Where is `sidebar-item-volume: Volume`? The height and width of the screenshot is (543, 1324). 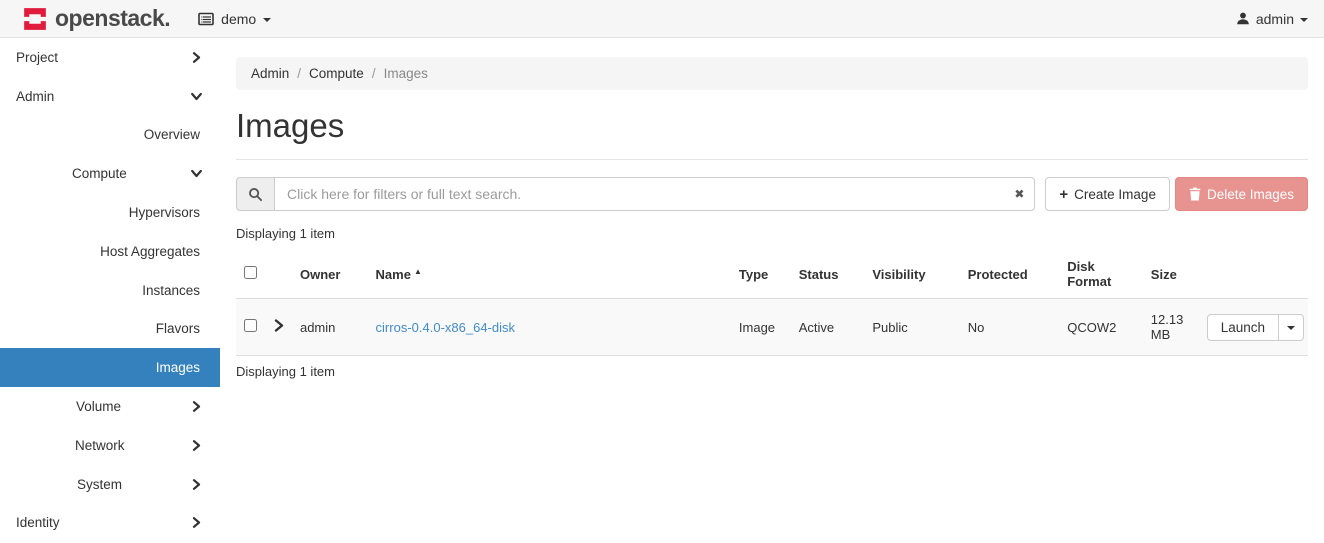 sidebar-item-volume: Volume is located at coordinates (110, 406).